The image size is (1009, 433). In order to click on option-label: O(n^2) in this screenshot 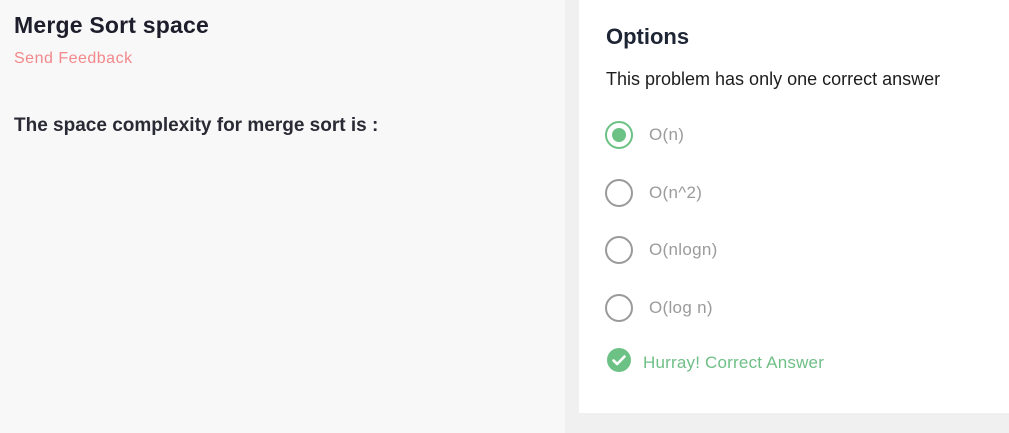, I will do `click(676, 192)`.